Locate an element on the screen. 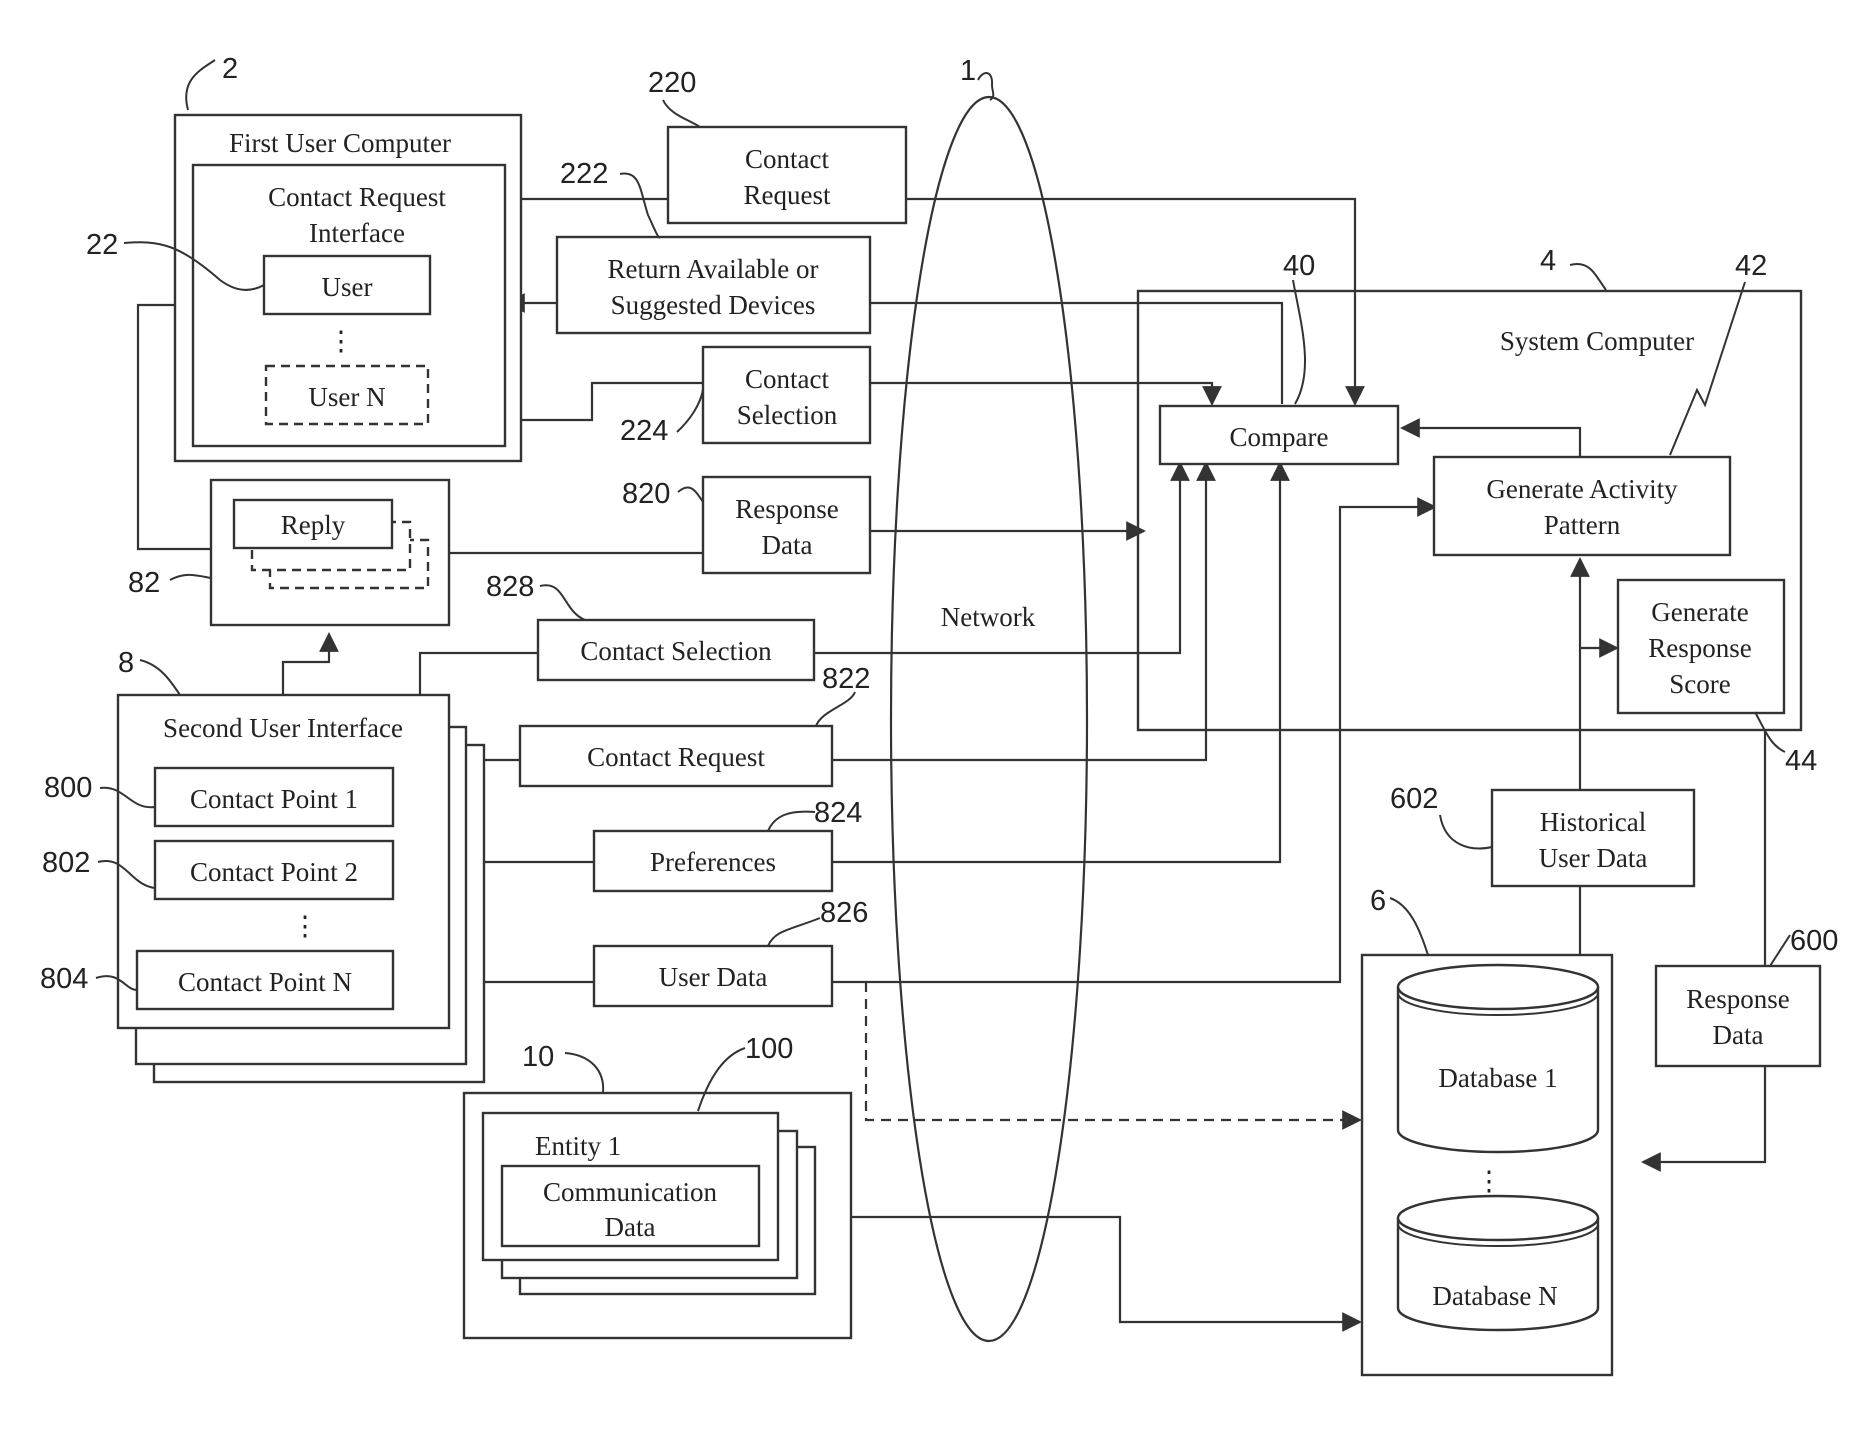 The height and width of the screenshot is (1437, 1875). activity-pattern-line2: Pattern is located at coordinates (1582, 525).